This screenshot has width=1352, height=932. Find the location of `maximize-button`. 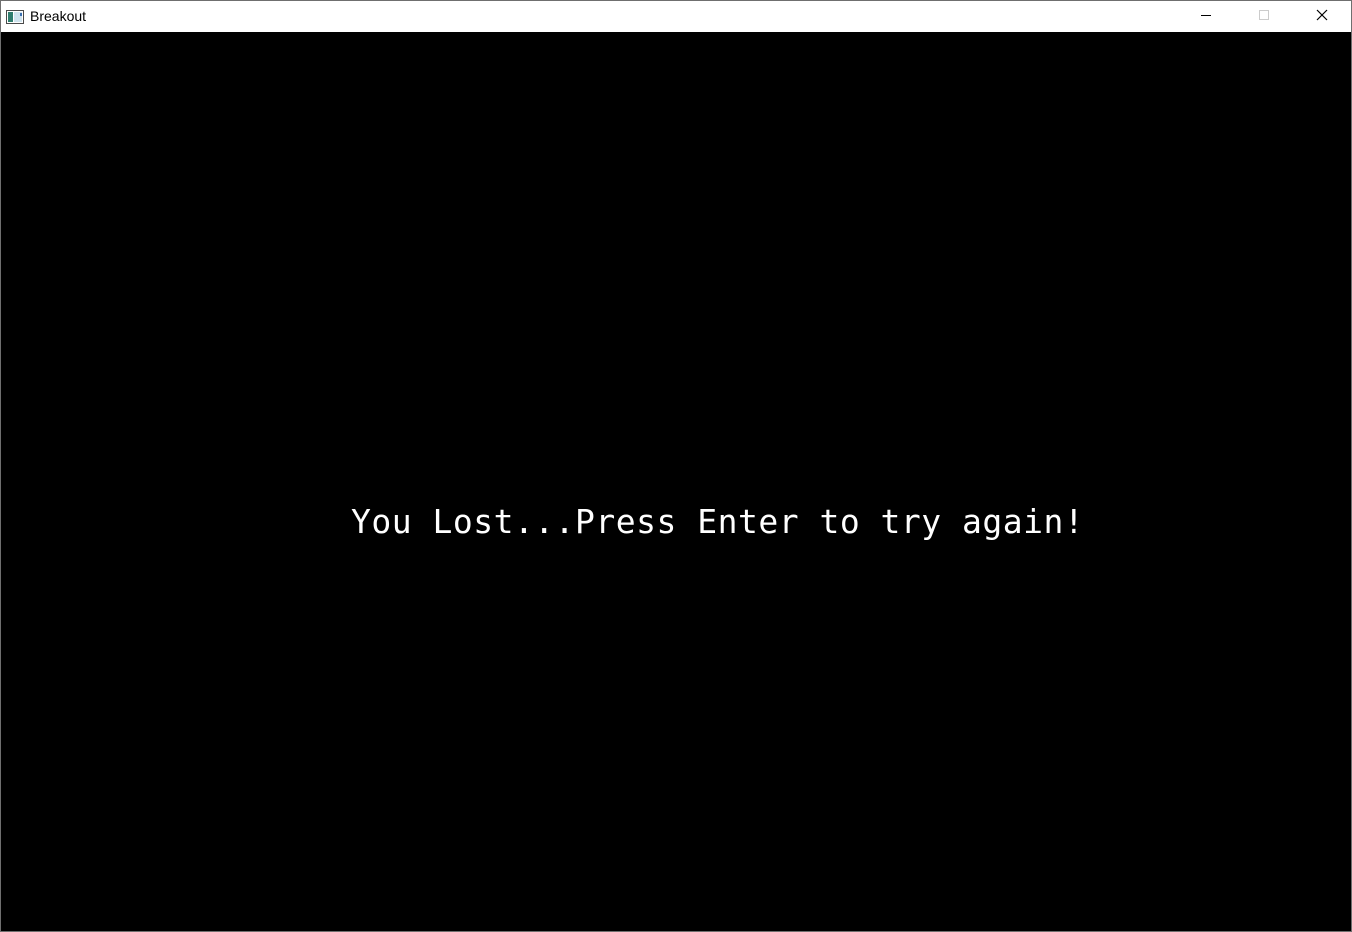

maximize-button is located at coordinates (1264, 16).